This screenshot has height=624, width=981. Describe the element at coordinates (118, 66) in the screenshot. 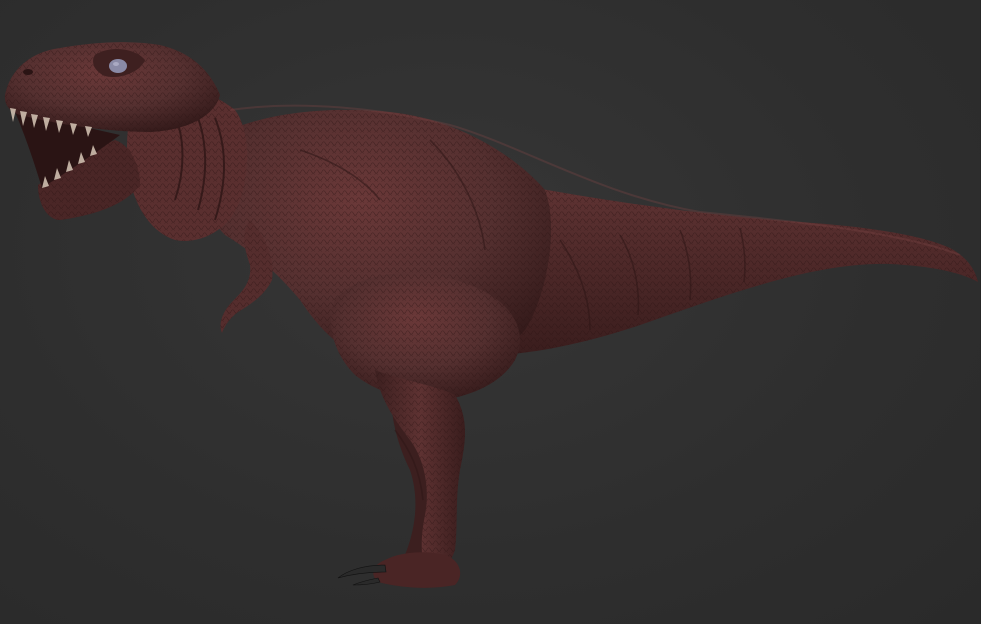

I see `eye-icon` at that location.